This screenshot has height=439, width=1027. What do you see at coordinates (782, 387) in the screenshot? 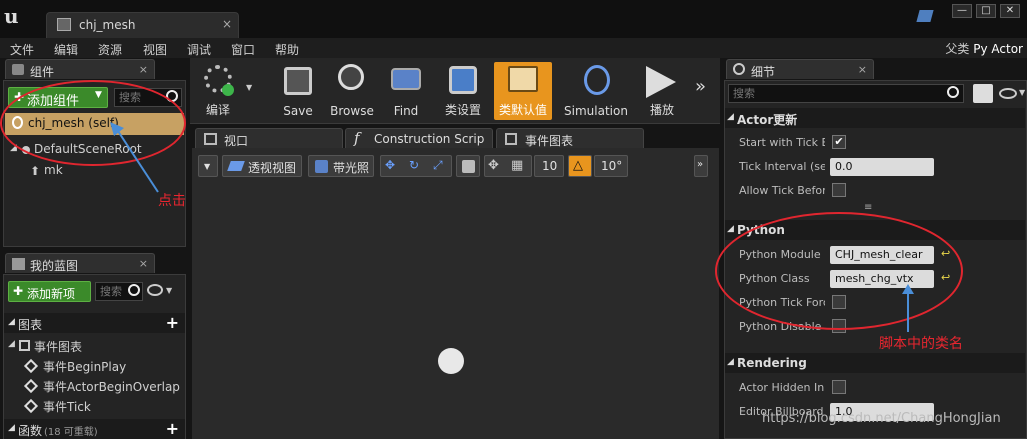
I see `property-label: Actor Hidden In G` at bounding box center [782, 387].